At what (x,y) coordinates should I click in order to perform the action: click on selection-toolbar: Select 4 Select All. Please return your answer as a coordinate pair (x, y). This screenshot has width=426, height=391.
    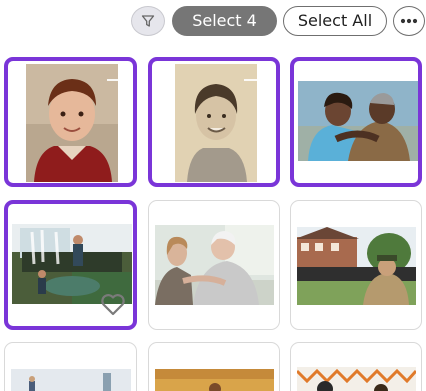
    Looking at the image, I should click on (213, 21).